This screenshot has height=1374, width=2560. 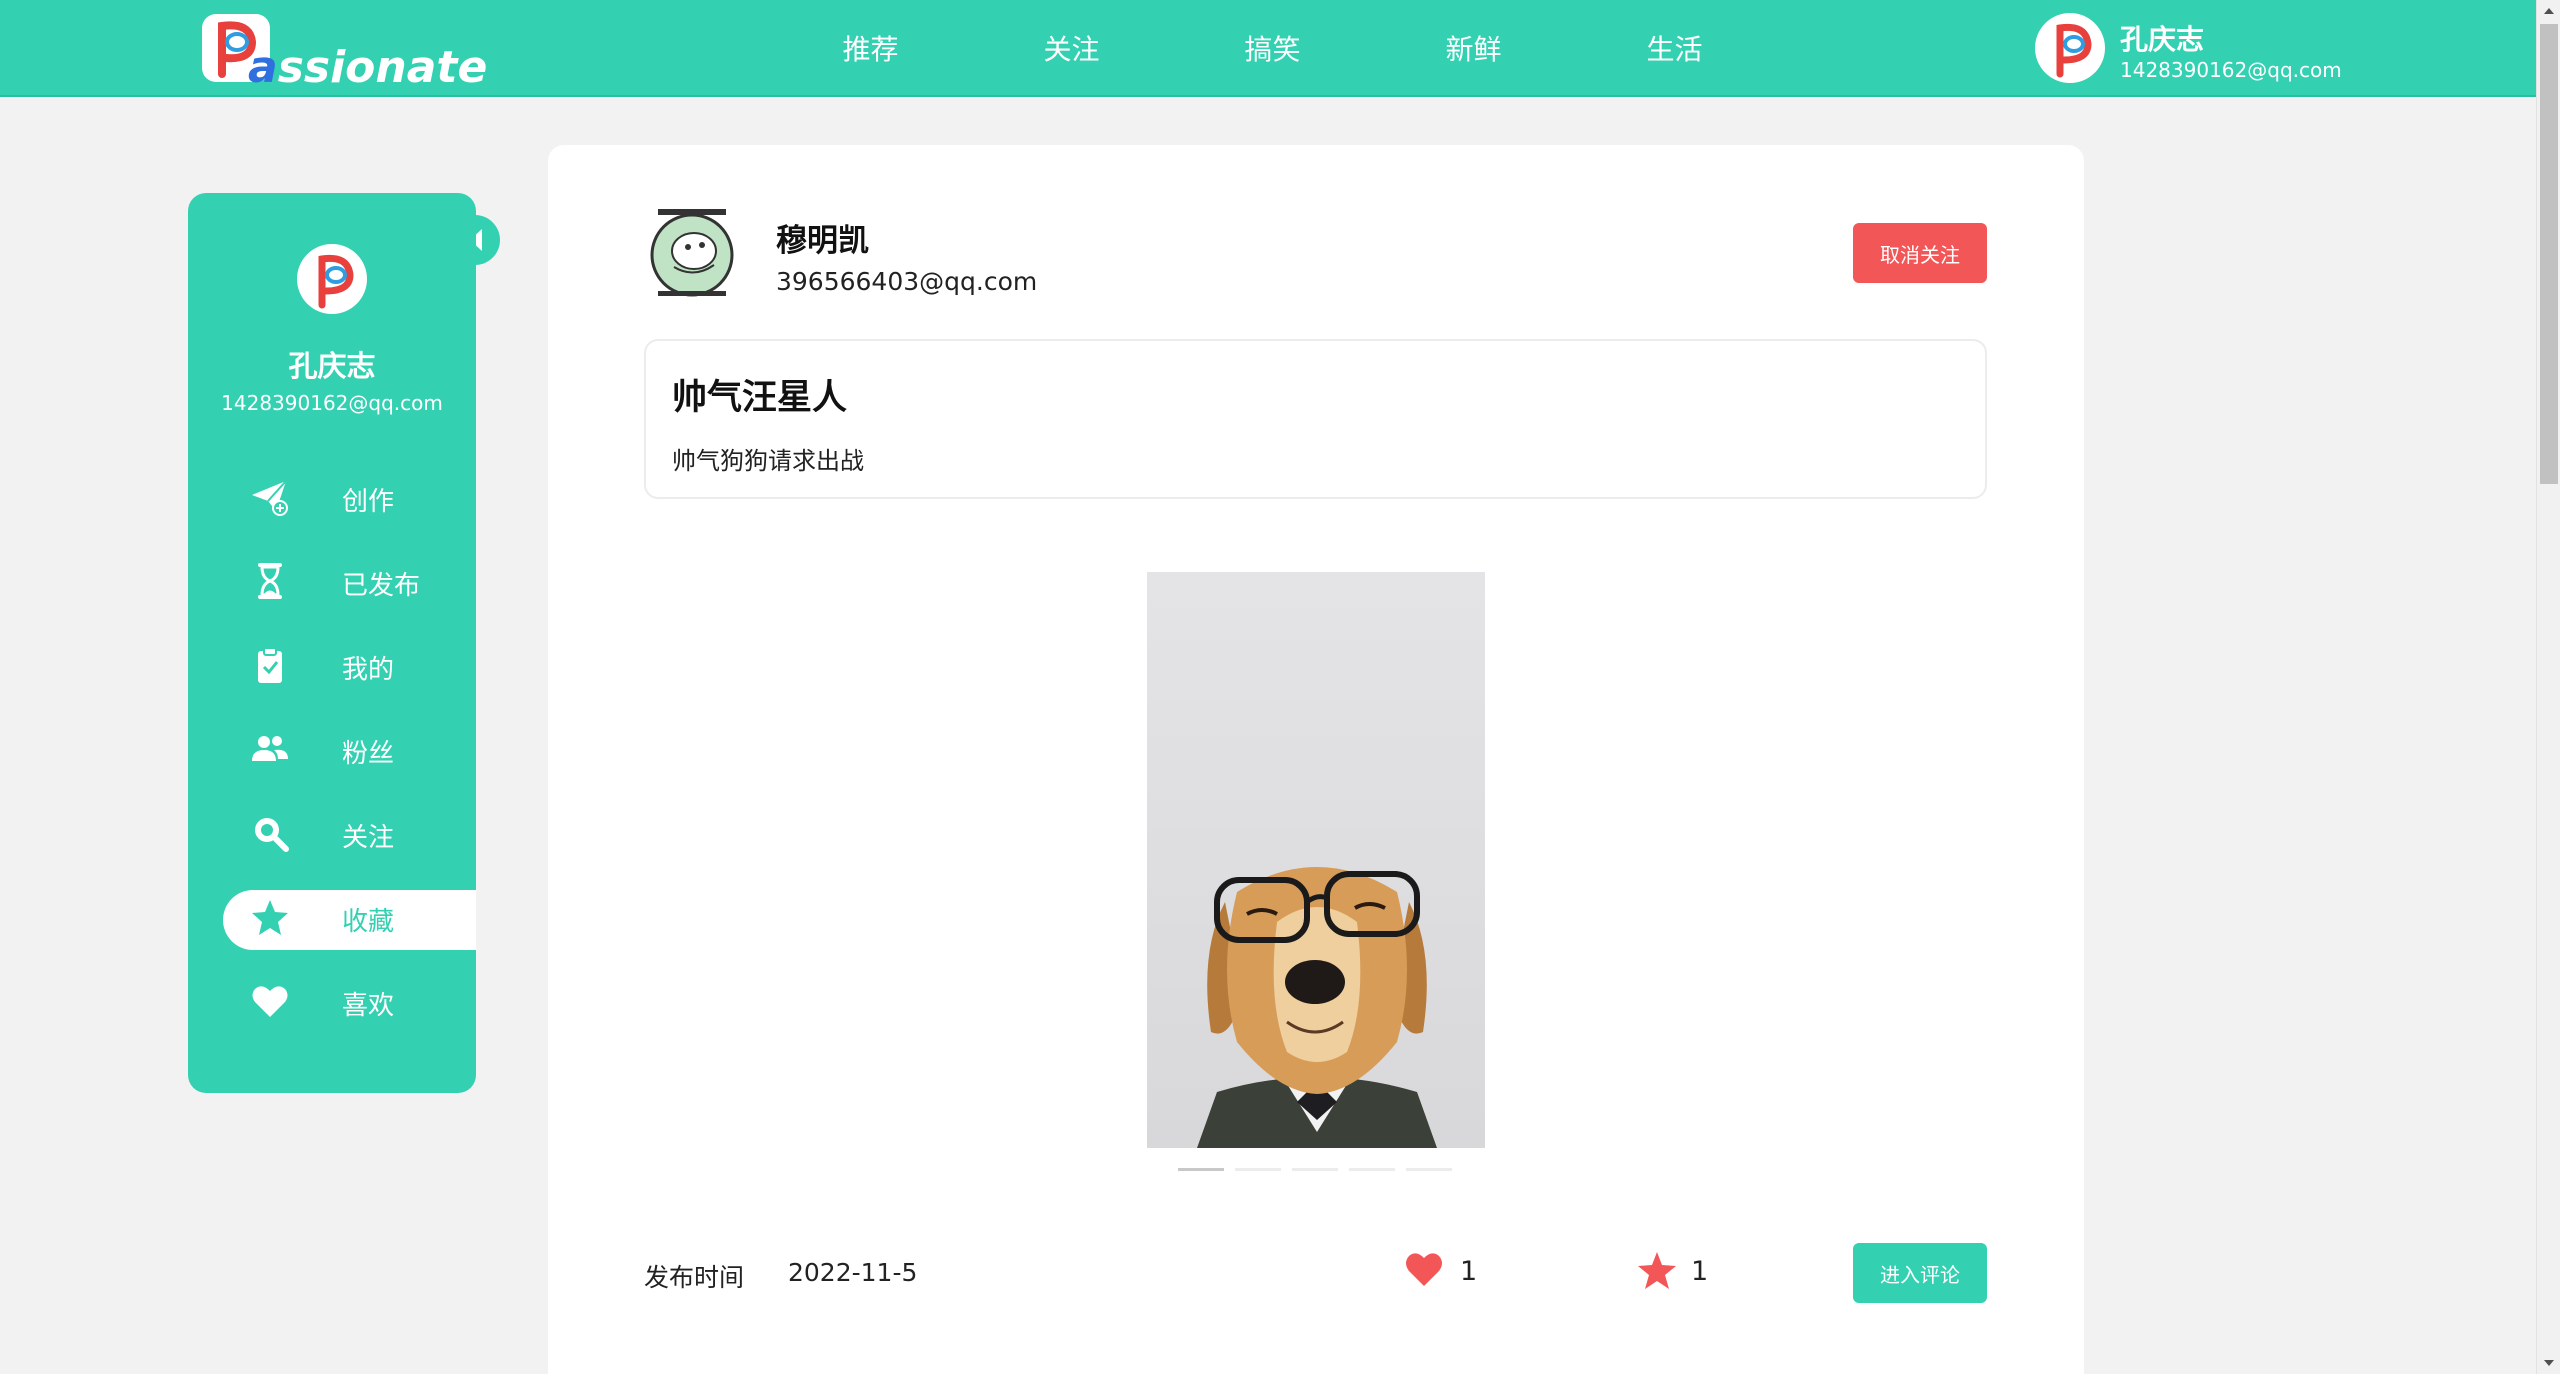 I want to click on page-scrollbar, so click(x=2548, y=687).